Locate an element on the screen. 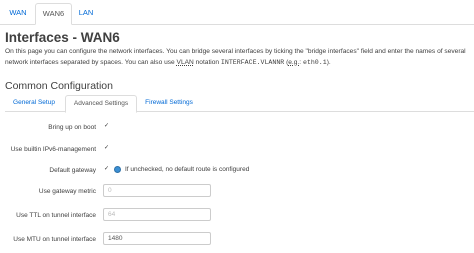 The height and width of the screenshot is (253, 474). interface-tabs: WAN WAN6 LAN is located at coordinates (237, 12).